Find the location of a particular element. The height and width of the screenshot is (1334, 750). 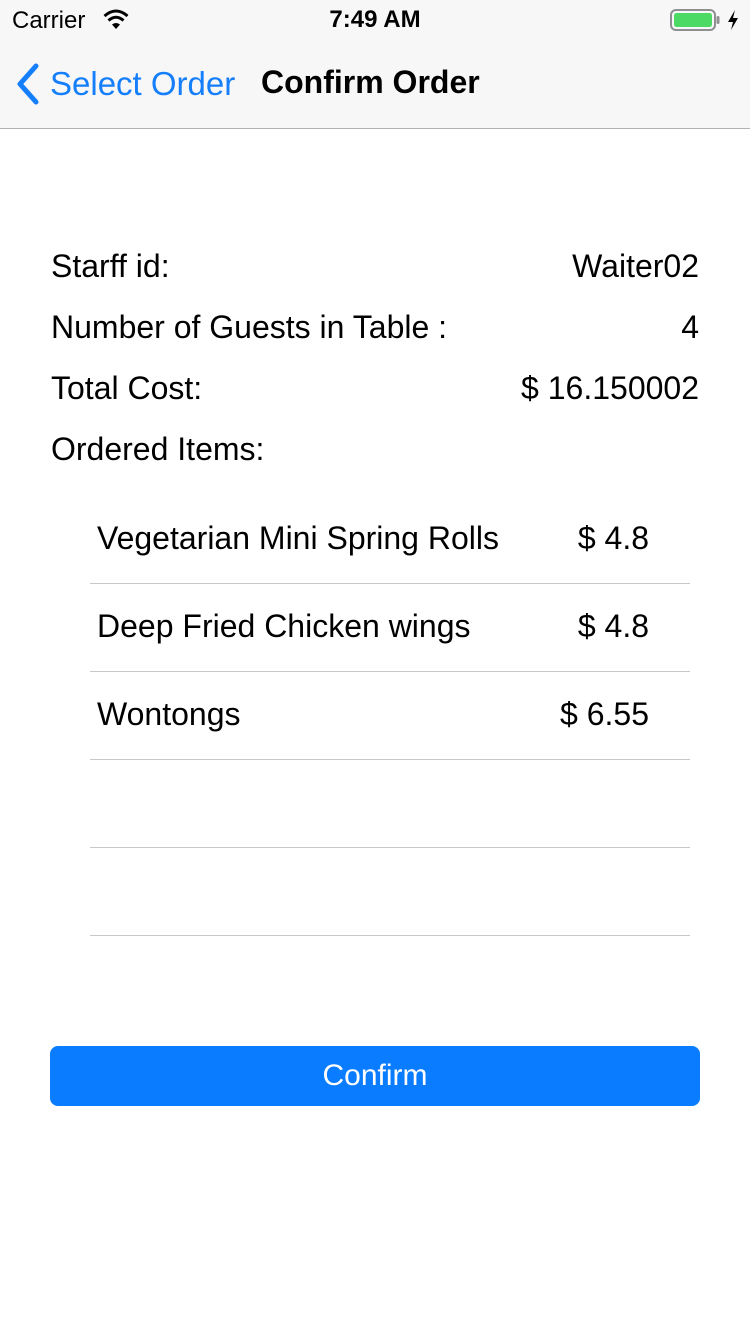

ordered-items-label: Ordered Items: is located at coordinates (158, 449).